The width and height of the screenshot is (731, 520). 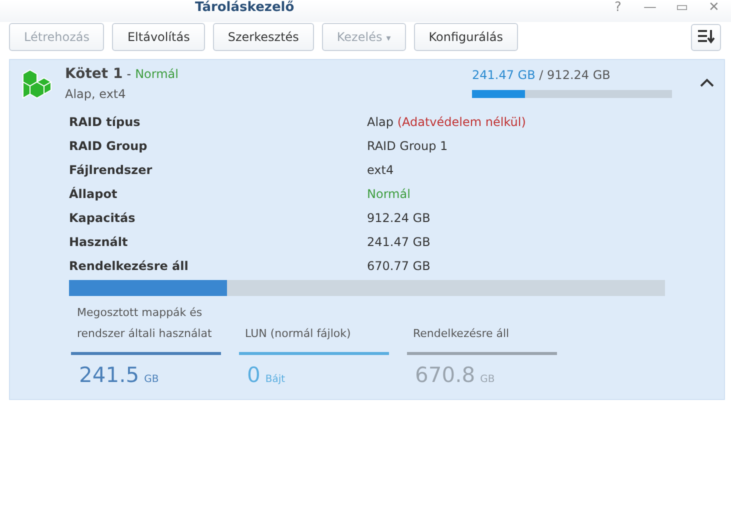 I want to click on used-size: 241.47 GB, so click(x=504, y=75).